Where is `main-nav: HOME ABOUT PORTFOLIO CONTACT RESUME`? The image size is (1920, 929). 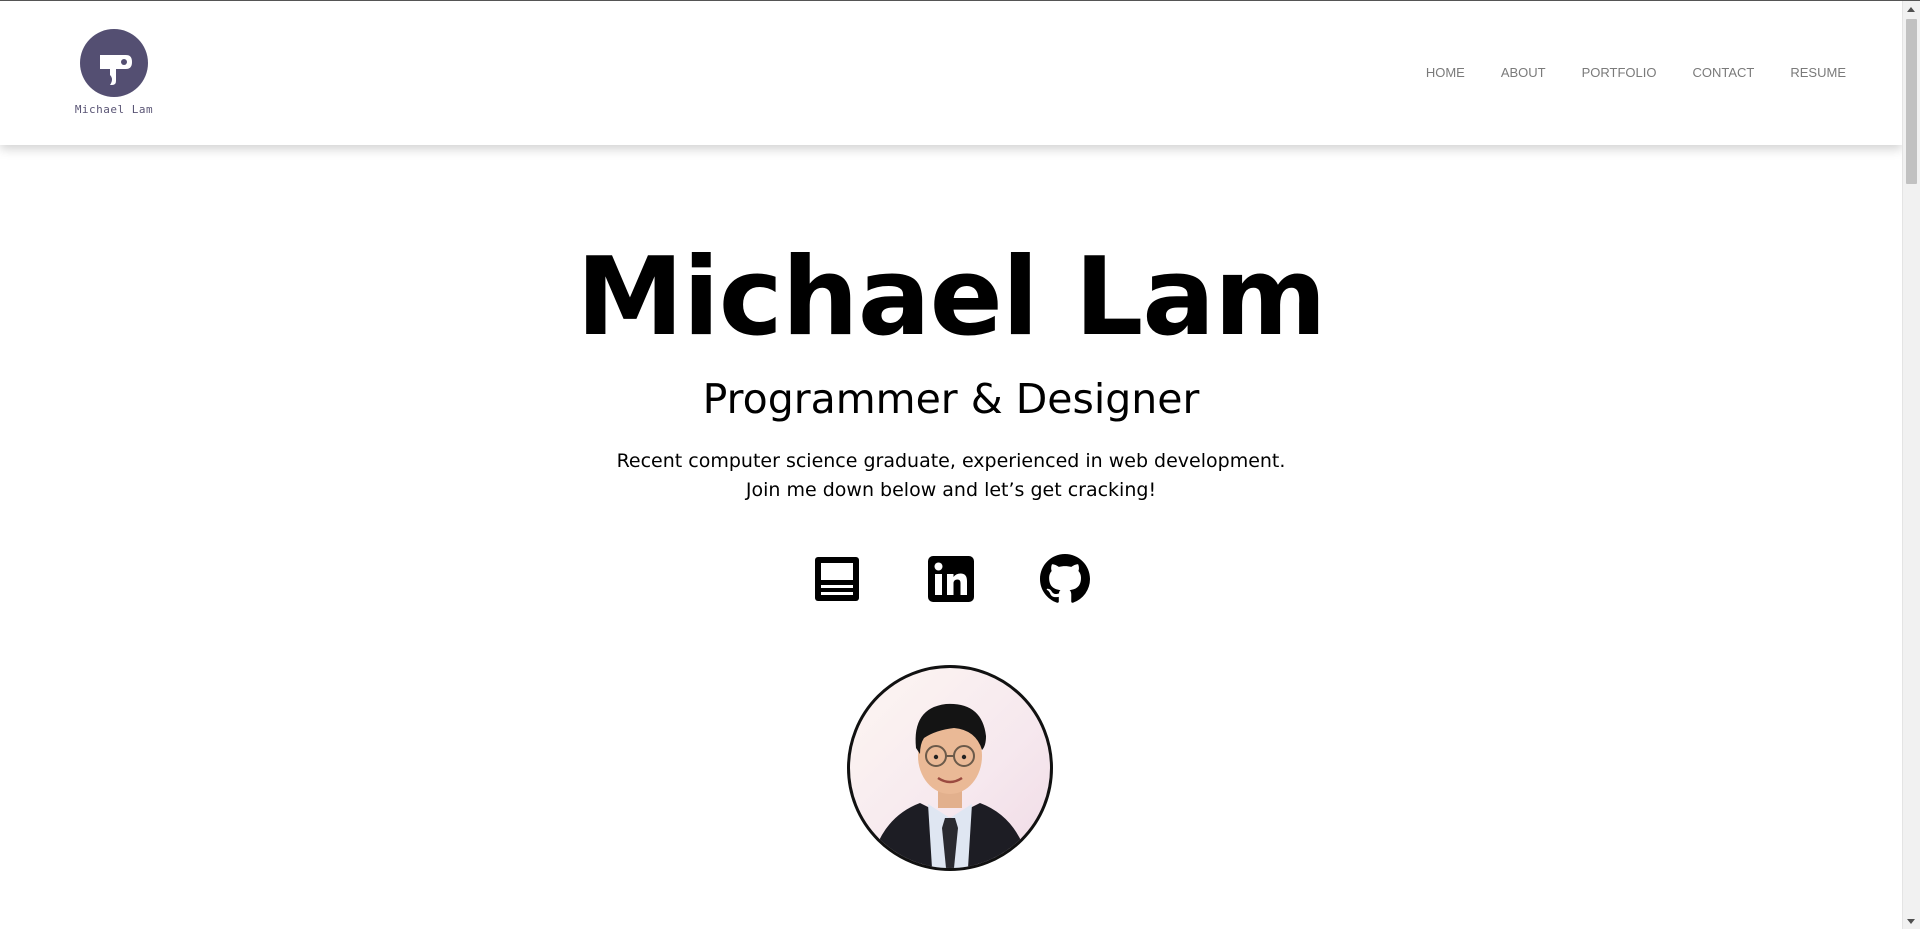
main-nav: HOME ABOUT PORTFOLIO CONTACT RESUME is located at coordinates (1618, 72).